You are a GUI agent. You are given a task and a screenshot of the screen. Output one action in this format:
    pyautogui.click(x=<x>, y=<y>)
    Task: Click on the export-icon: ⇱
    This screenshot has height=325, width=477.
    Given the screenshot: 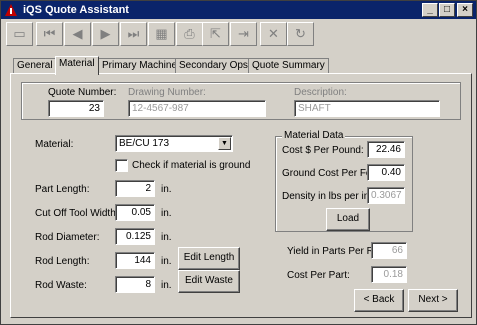 What is the action you would take?
    pyautogui.click(x=215, y=34)
    